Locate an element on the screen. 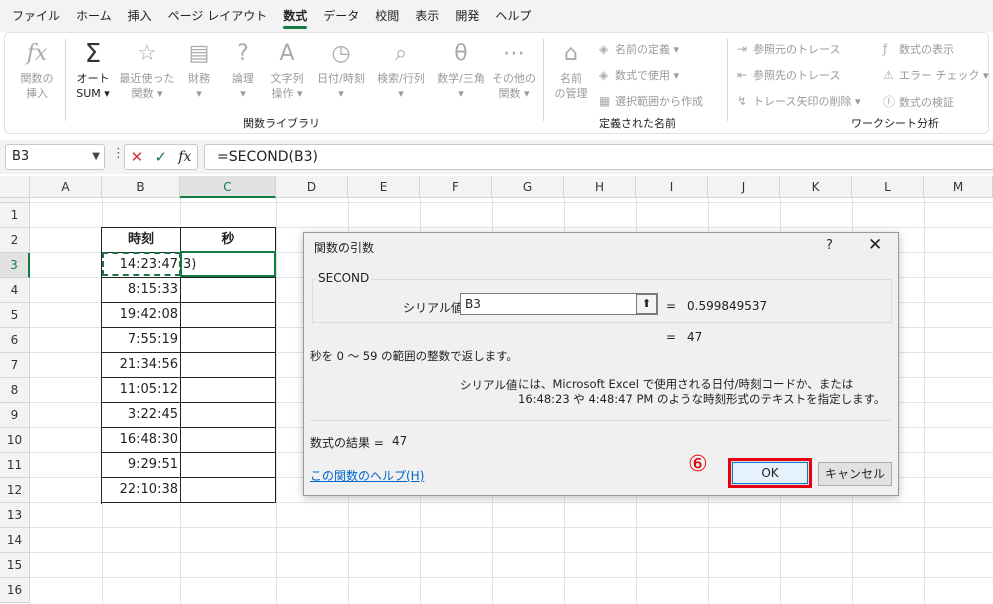 Image resolution: width=993 pixels, height=604 pixels. column-header-h: H is located at coordinates (600, 187).